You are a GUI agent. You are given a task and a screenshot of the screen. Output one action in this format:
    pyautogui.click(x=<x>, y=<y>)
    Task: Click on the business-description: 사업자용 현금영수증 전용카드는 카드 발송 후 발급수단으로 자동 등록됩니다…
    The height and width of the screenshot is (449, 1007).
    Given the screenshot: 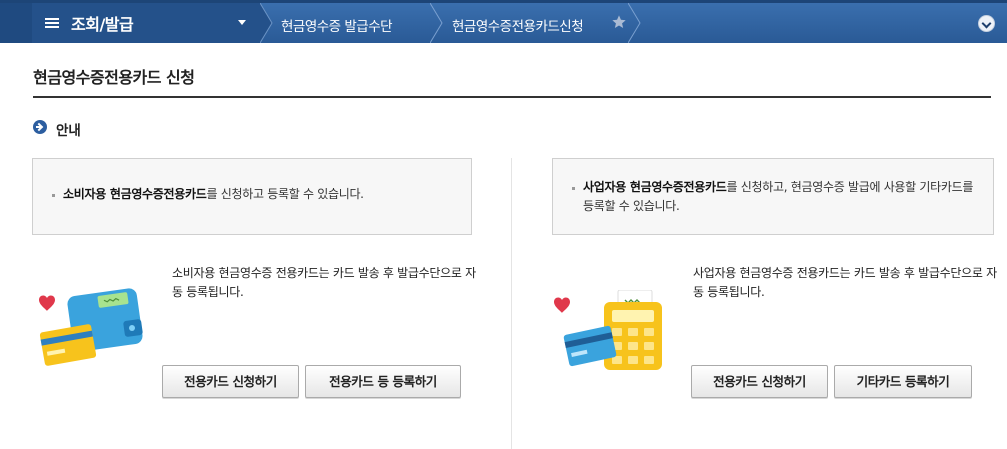 What is the action you would take?
    pyautogui.click(x=845, y=282)
    